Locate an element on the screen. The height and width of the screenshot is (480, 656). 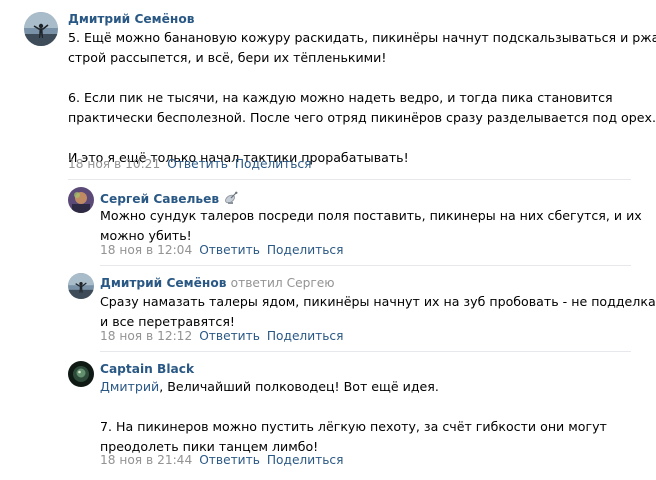
comment-author-name: Дмитрий Семёнов is located at coordinates (163, 283).